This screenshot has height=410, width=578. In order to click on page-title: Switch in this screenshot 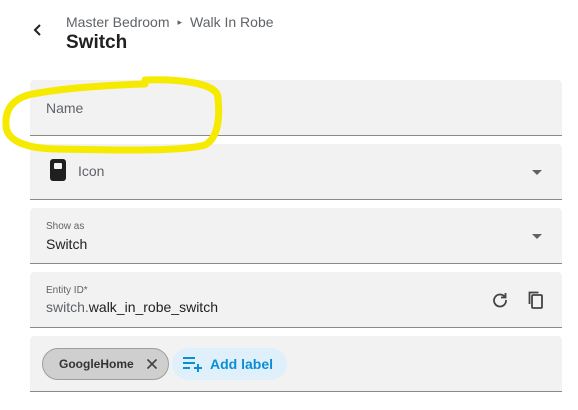, I will do `click(97, 42)`.